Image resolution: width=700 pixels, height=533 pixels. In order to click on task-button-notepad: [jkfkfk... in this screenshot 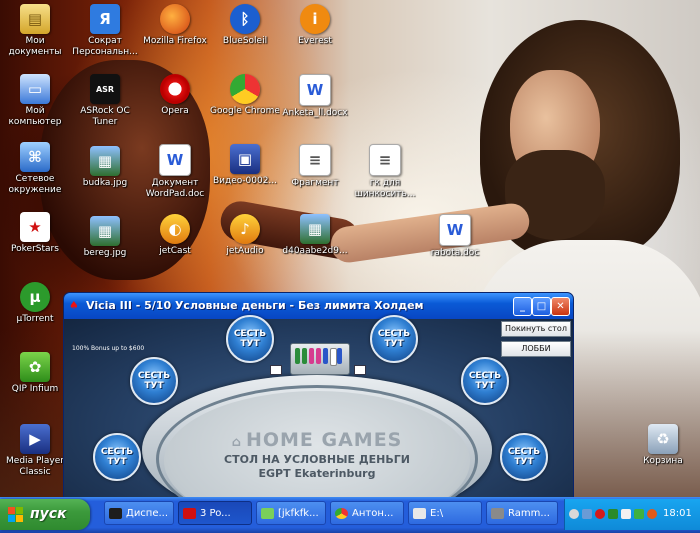, I will do `click(291, 513)`.